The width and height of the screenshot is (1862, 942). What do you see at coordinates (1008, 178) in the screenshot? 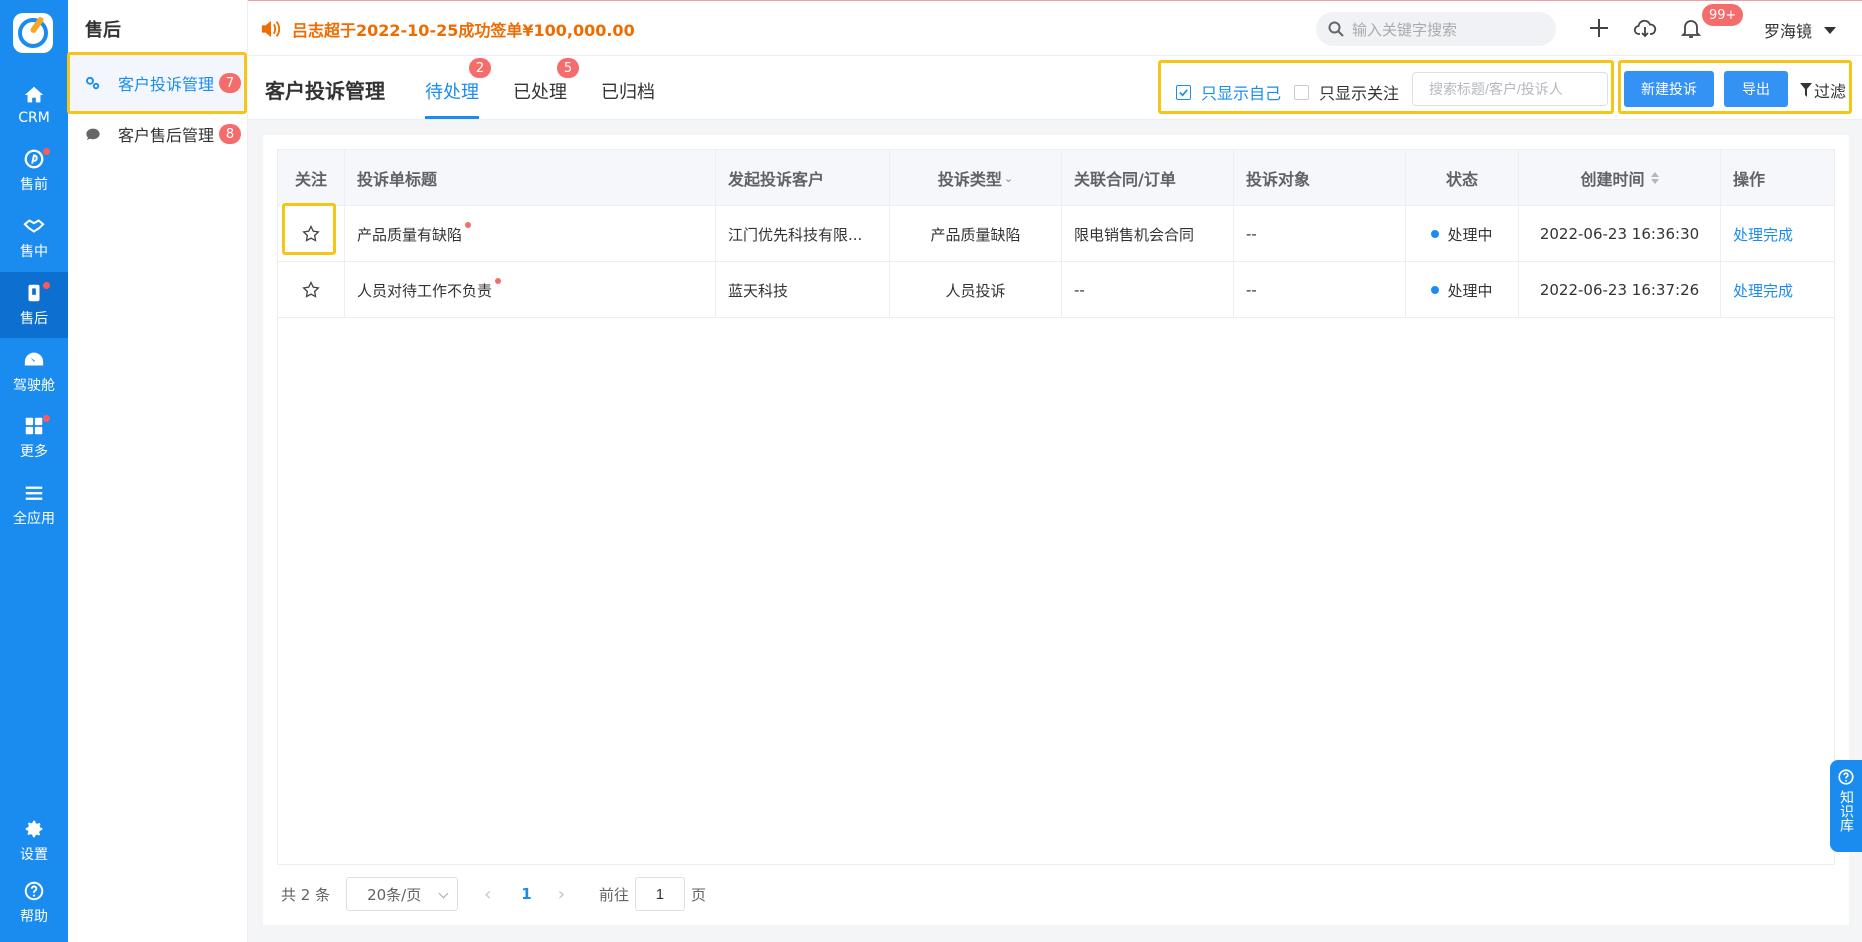
I see `chevron-down-icon: ⌄` at bounding box center [1008, 178].